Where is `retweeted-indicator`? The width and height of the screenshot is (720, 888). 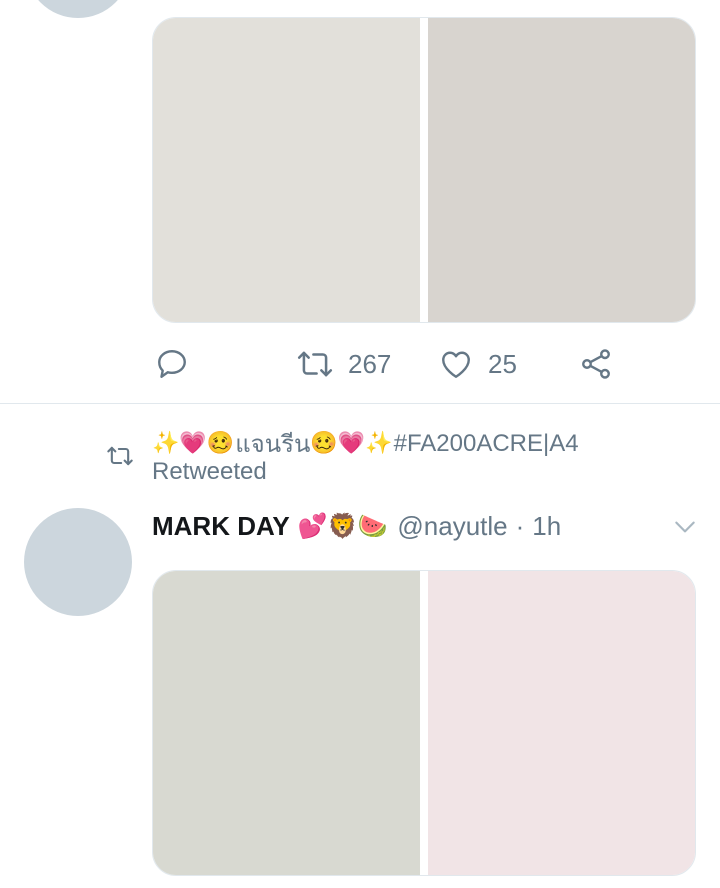
retweeted-indicator is located at coordinates (120, 458).